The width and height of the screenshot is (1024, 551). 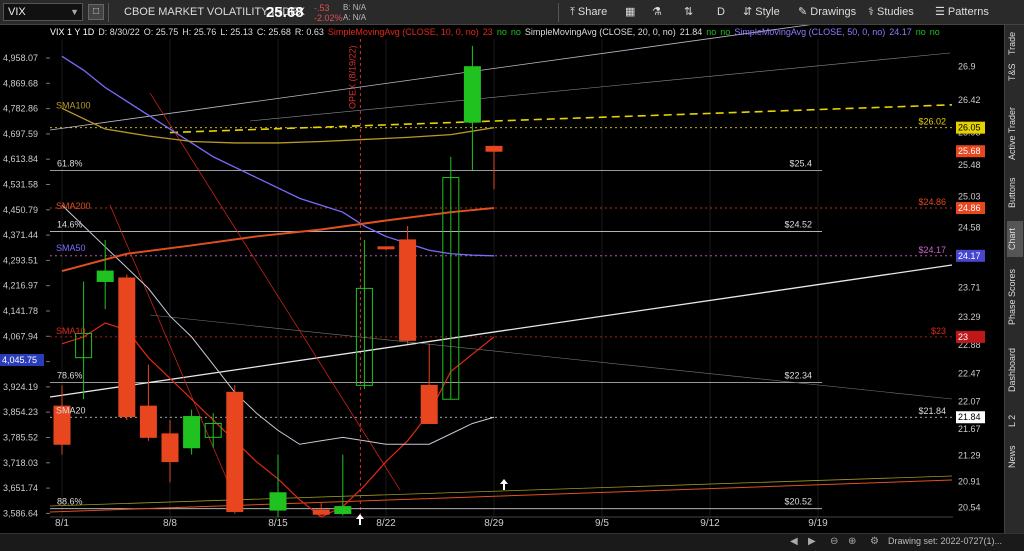 What do you see at coordinates (20, 336) in the screenshot?
I see `left-axis-tick: 4,067.94` at bounding box center [20, 336].